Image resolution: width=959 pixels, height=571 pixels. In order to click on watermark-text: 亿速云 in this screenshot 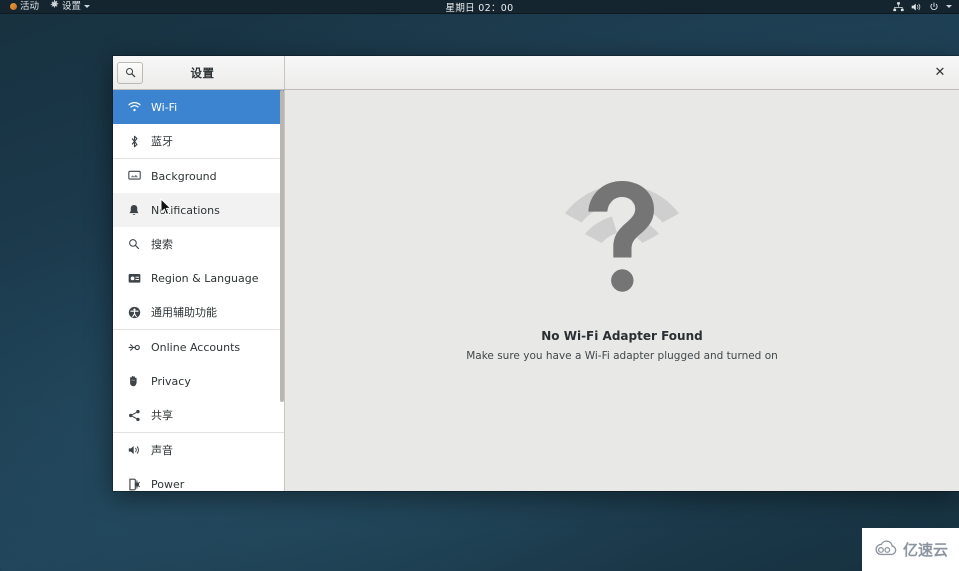, I will do `click(925, 550)`.